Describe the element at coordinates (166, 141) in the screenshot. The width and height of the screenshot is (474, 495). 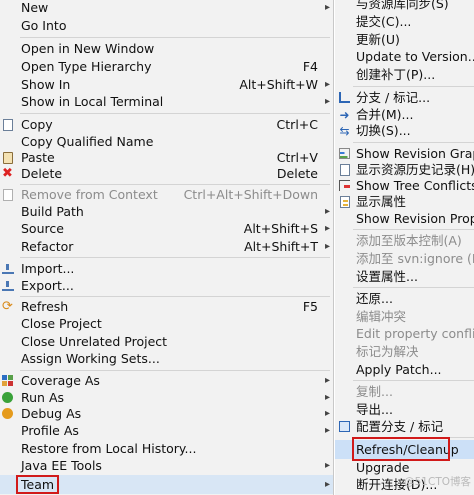
I see `menu-item-copy-qualified-name: Copy Qualified Name` at that location.